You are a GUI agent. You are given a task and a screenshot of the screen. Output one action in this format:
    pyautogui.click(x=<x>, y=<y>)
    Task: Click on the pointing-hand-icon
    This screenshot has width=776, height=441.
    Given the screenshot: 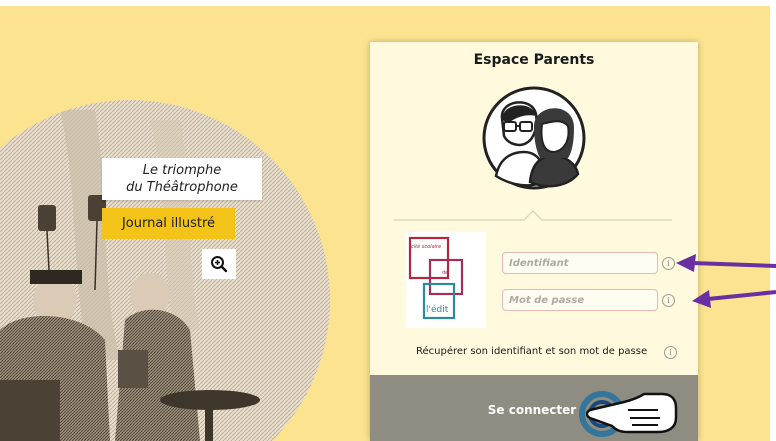 What is the action you would take?
    pyautogui.click(x=628, y=414)
    